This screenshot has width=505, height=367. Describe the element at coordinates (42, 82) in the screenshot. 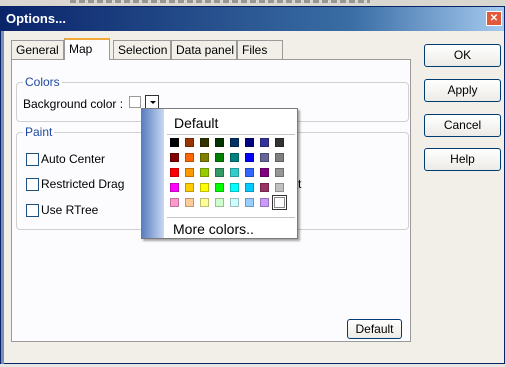

I see `colors-legend: Colors` at that location.